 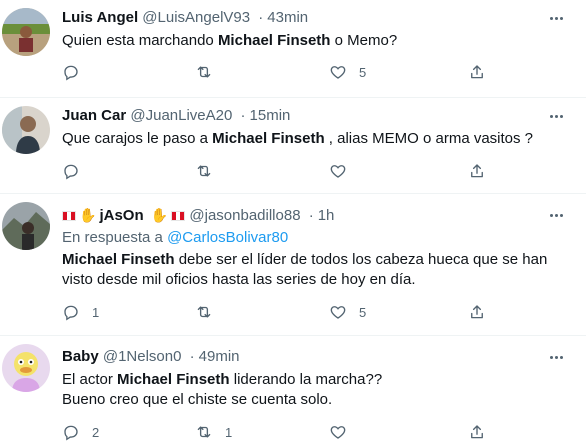 I want to click on tweet-header: Juan Car @JuanLiveA20 · 15min, so click(x=176, y=116).